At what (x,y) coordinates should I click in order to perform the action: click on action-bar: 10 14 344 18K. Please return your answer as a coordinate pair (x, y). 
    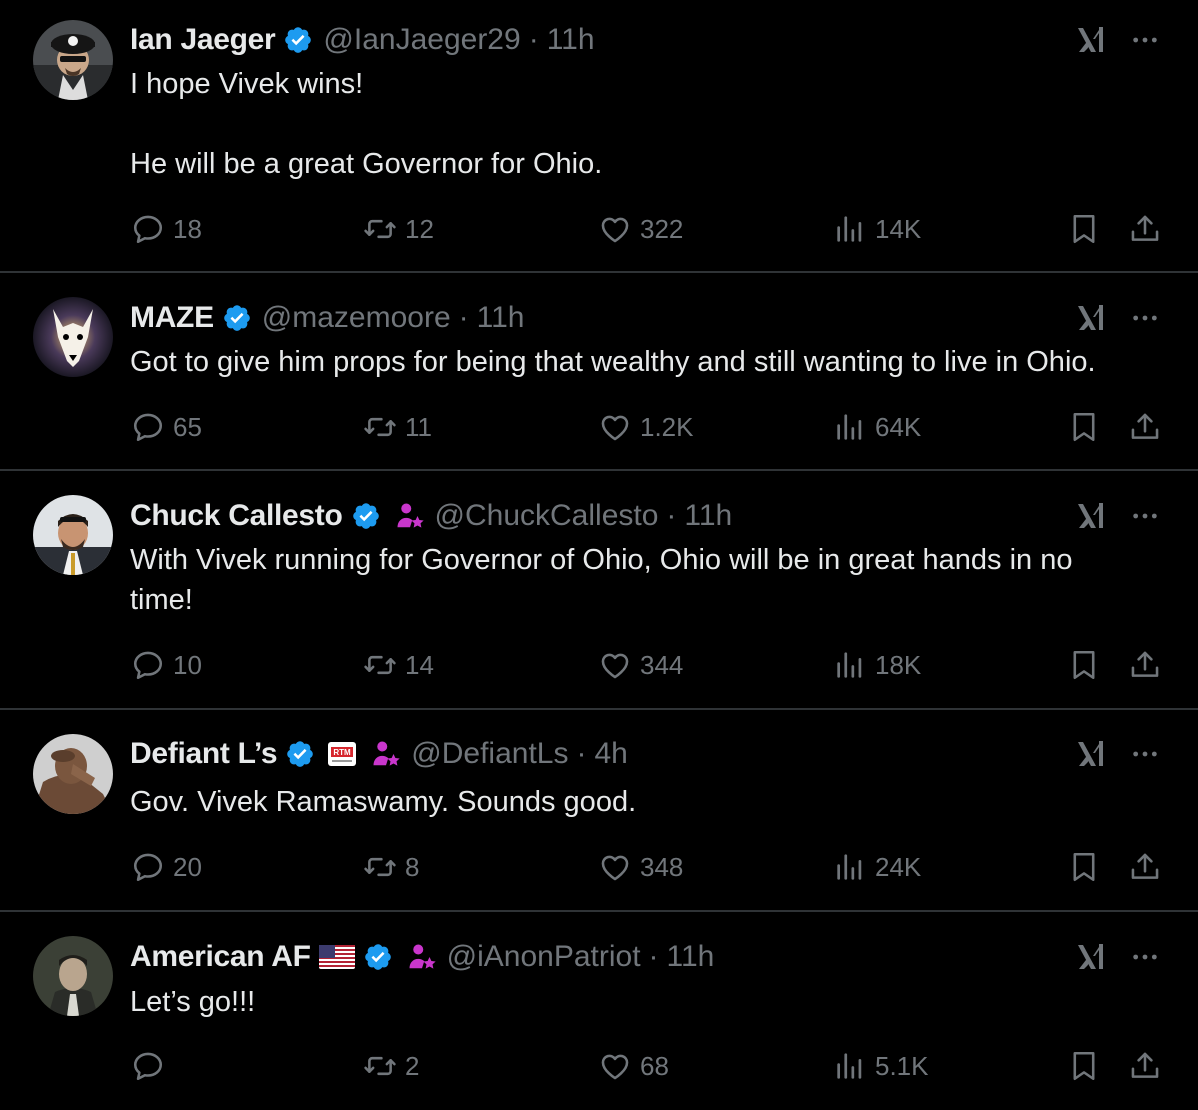
    Looking at the image, I should click on (599, 665).